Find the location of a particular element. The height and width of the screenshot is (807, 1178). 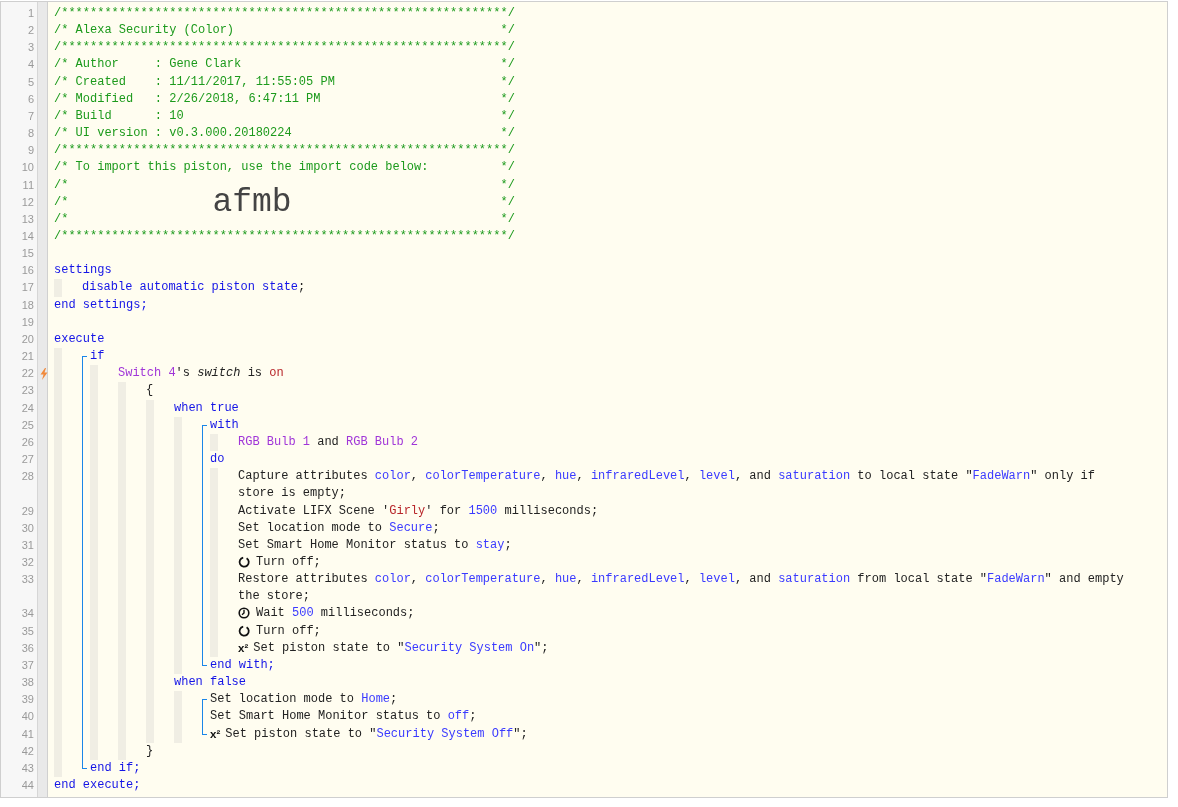

line-number: 28 is located at coordinates (27, 477).